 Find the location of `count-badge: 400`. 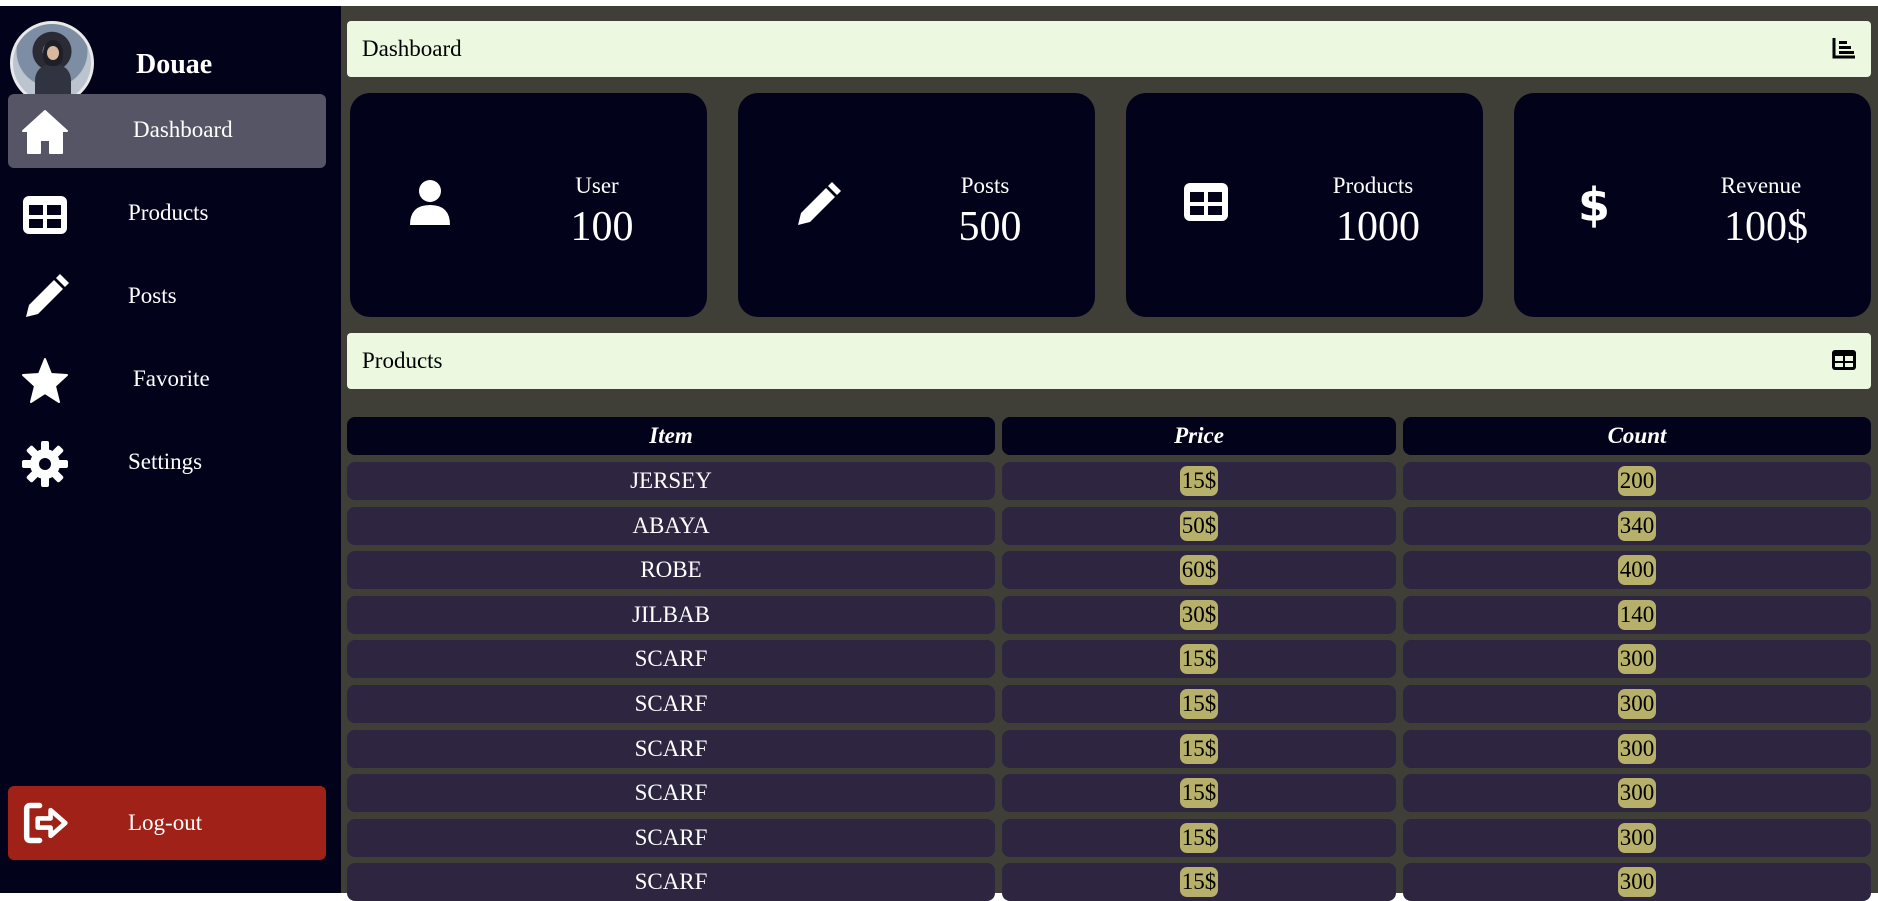

count-badge: 400 is located at coordinates (1637, 570).